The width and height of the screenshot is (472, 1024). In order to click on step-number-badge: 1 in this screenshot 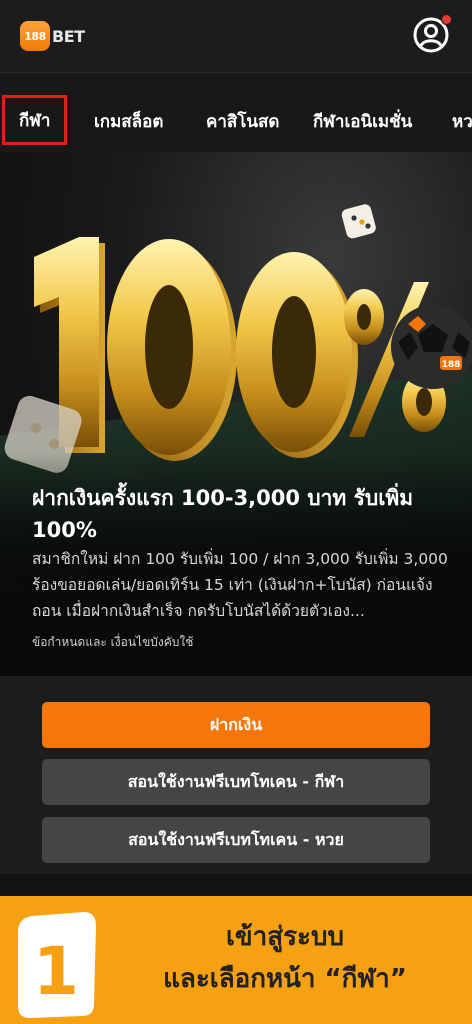, I will do `click(57, 965)`.